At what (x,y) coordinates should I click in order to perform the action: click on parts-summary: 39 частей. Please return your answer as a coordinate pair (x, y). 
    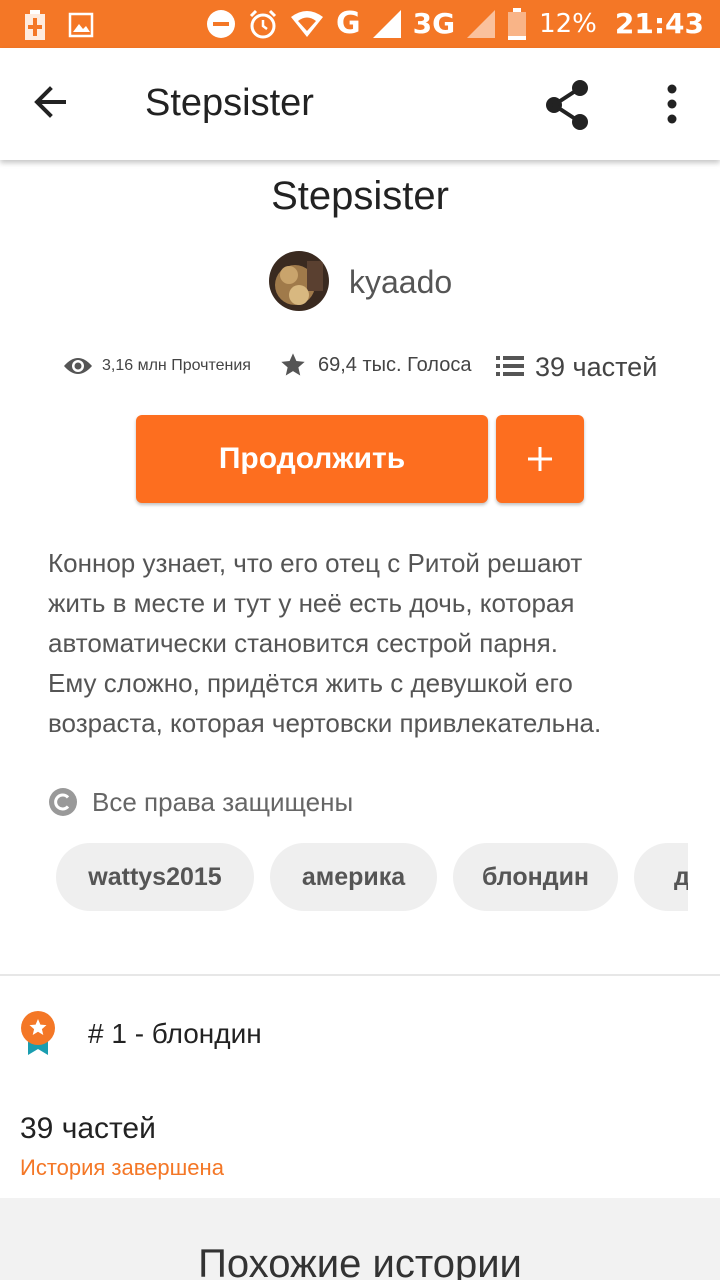
    Looking at the image, I should click on (88, 1128).